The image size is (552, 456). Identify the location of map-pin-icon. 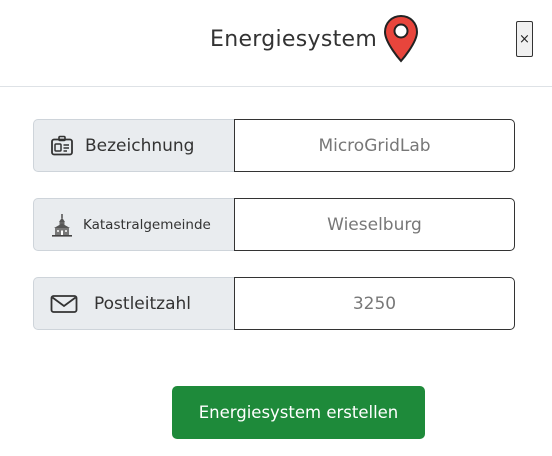
(401, 38).